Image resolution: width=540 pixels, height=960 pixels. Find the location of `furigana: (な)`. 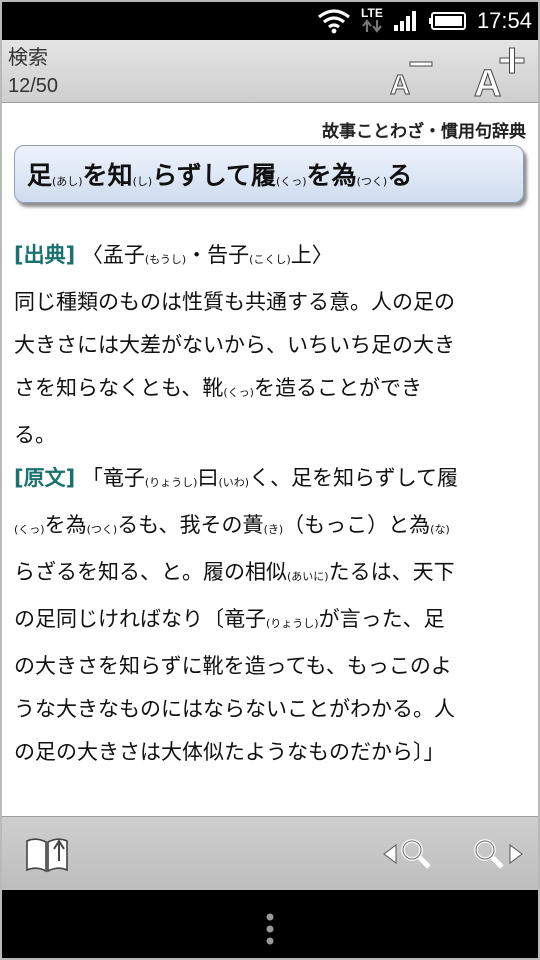

furigana: (な) is located at coordinates (440, 529).